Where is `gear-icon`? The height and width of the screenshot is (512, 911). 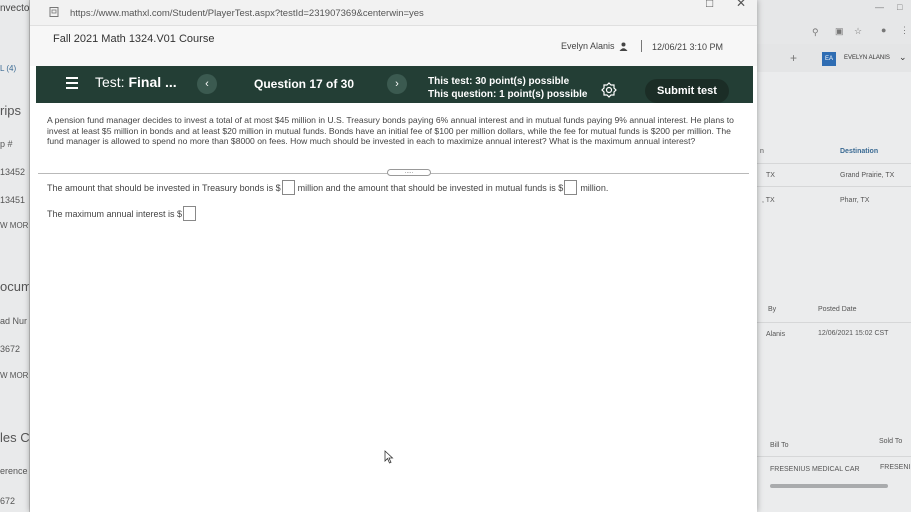 gear-icon is located at coordinates (609, 90).